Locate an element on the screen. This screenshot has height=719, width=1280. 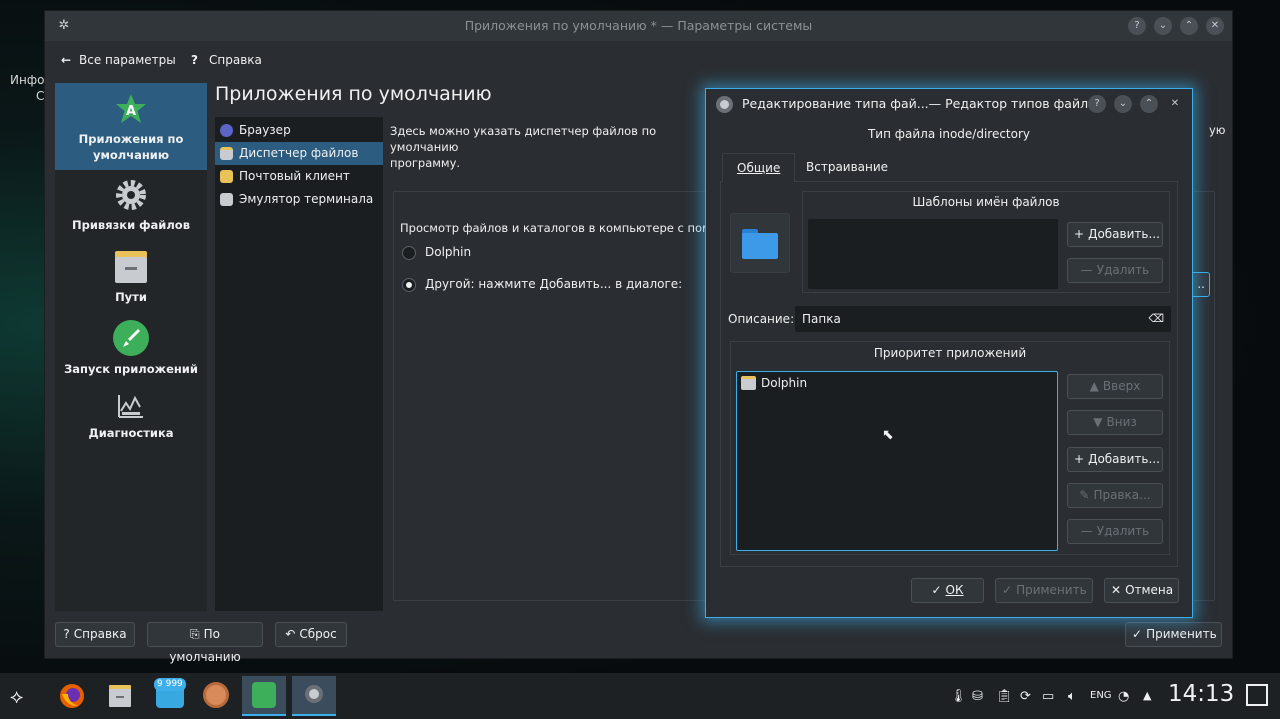
back-arrow-icon: ← is located at coordinates (66, 60).